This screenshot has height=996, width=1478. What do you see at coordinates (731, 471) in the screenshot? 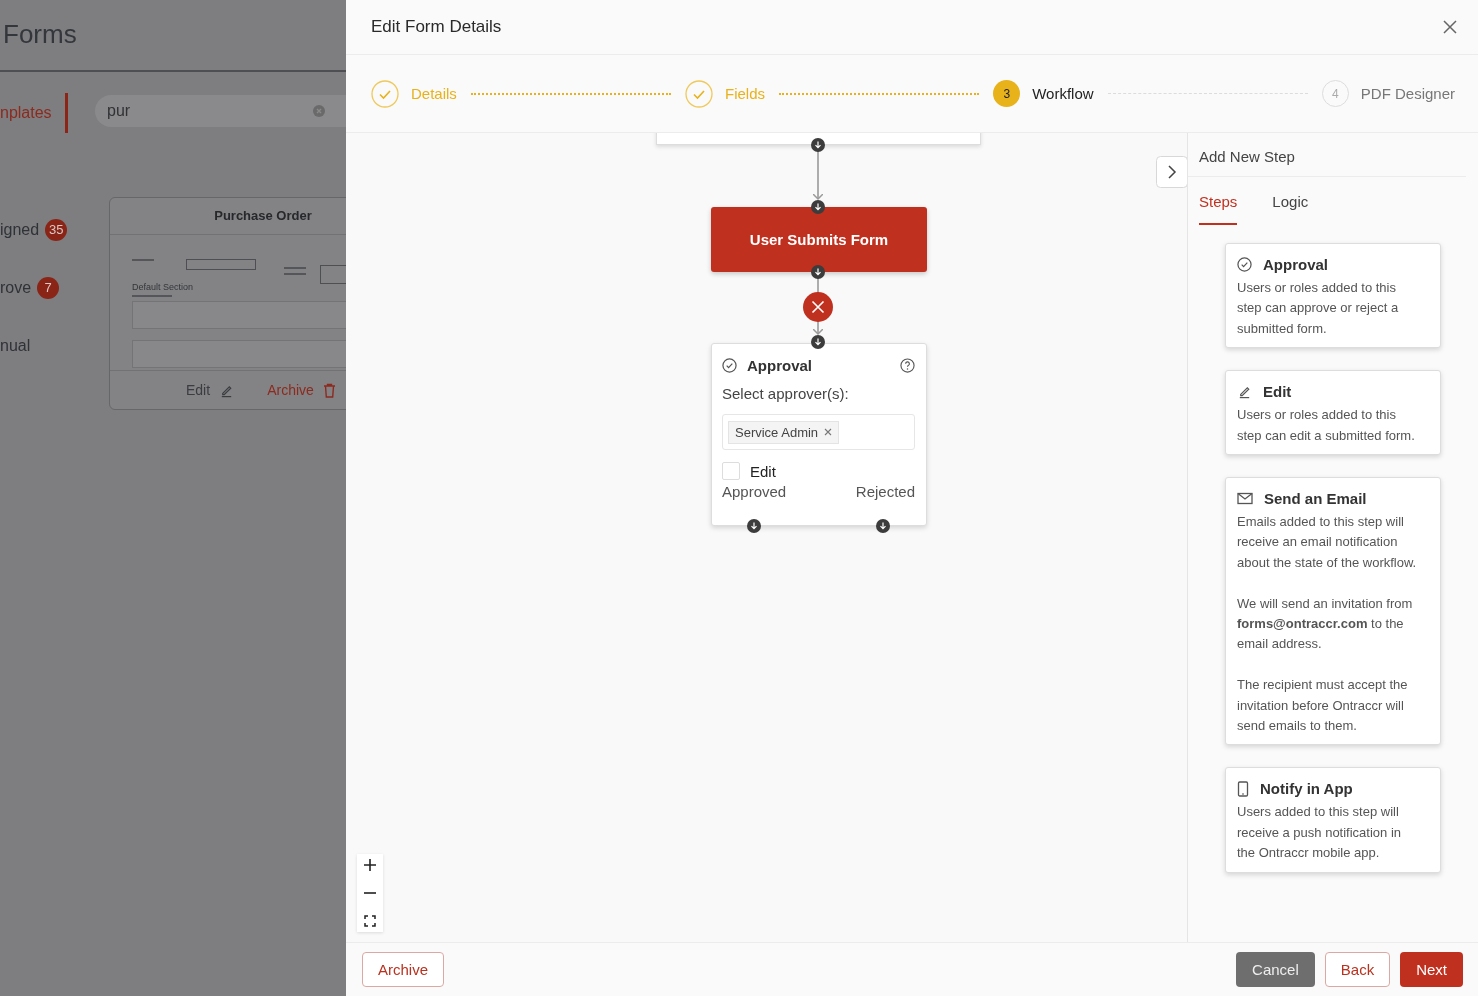
I see `checkbox` at bounding box center [731, 471].